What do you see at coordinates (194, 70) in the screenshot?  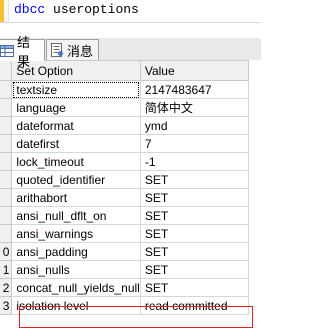 I see `column-header-value: Value` at bounding box center [194, 70].